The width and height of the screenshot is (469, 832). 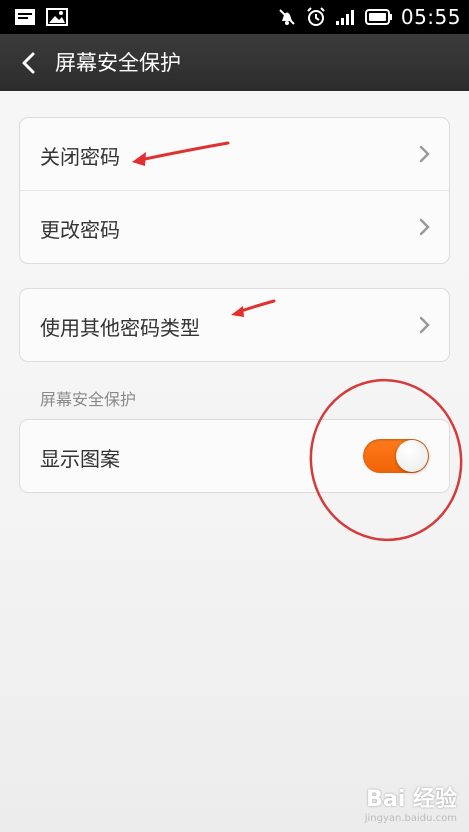 What do you see at coordinates (287, 17) in the screenshot?
I see `mute-icon` at bounding box center [287, 17].